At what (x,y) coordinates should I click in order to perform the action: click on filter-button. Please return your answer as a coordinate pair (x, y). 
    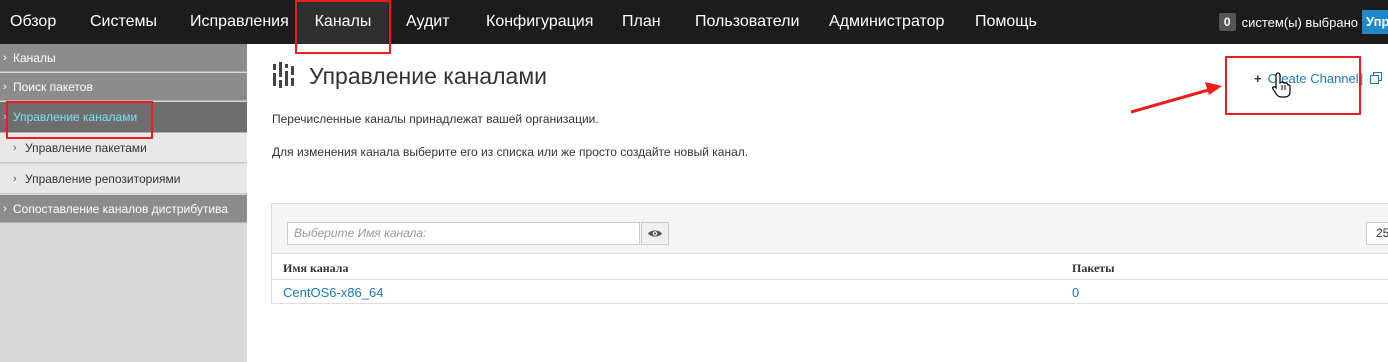
    Looking at the image, I should click on (655, 233).